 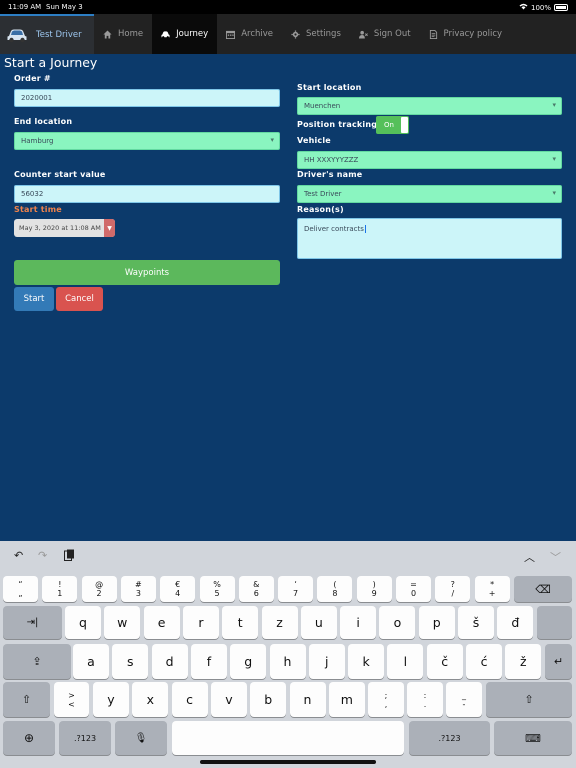 I want to click on globe-key: ⊕, so click(x=29, y=738).